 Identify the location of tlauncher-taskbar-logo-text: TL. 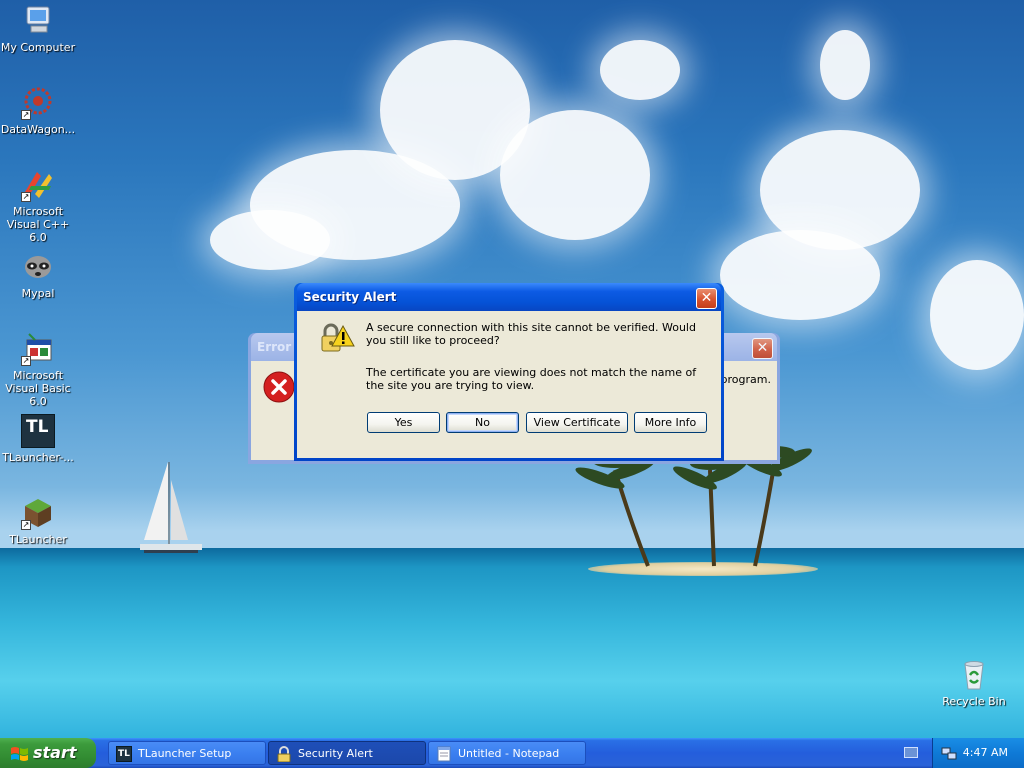
(124, 754).